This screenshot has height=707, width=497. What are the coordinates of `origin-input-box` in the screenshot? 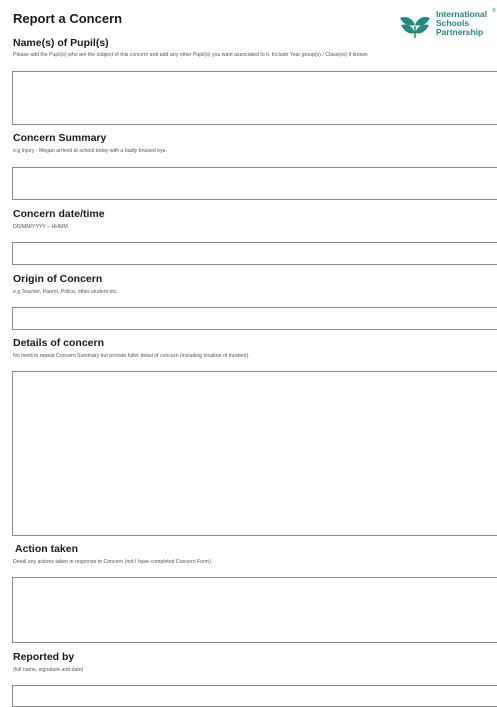 It's located at (254, 318).